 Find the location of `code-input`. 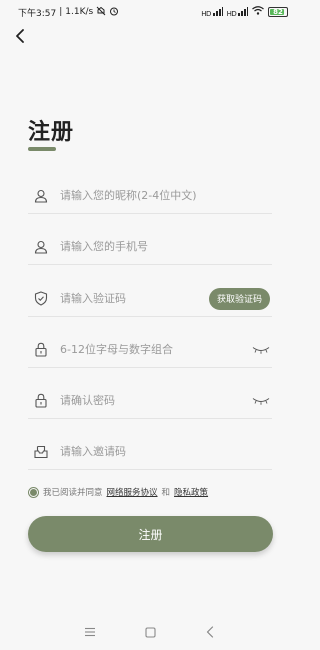

code-input is located at coordinates (134, 298).